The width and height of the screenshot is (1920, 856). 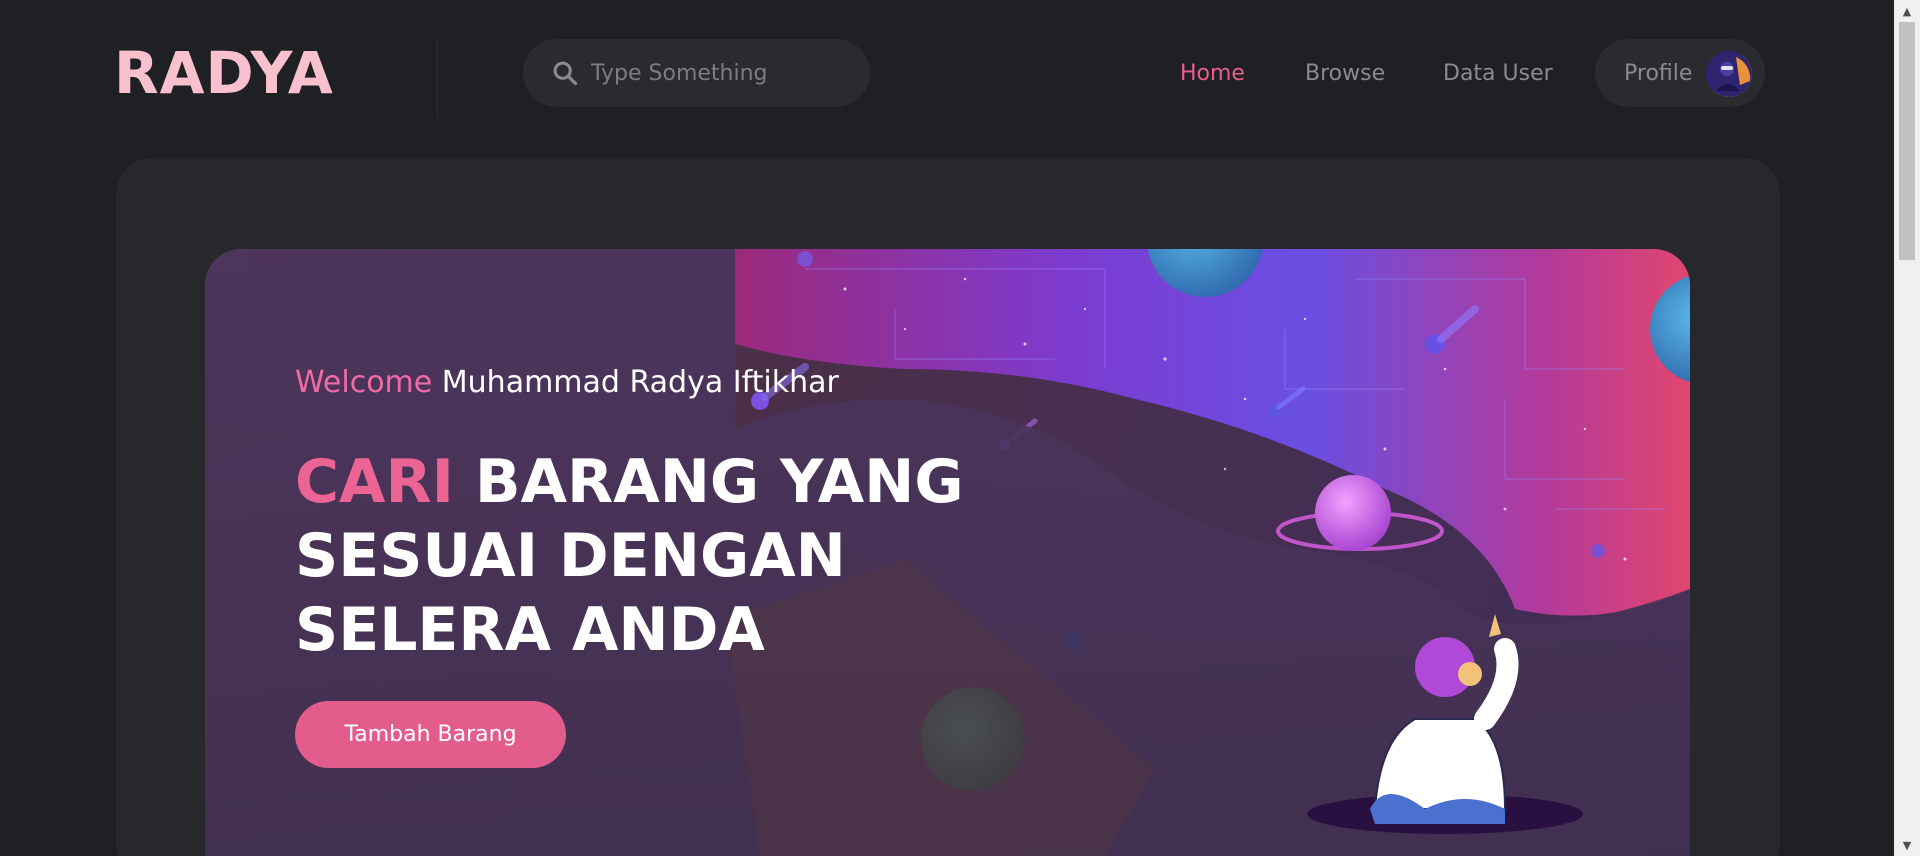 I want to click on profile-button: Profile, so click(x=1680, y=73).